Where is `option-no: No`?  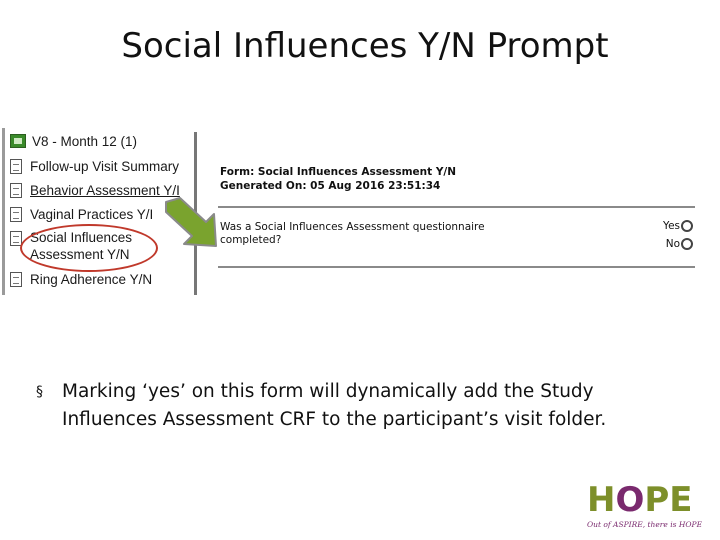 option-no: No is located at coordinates (679, 244).